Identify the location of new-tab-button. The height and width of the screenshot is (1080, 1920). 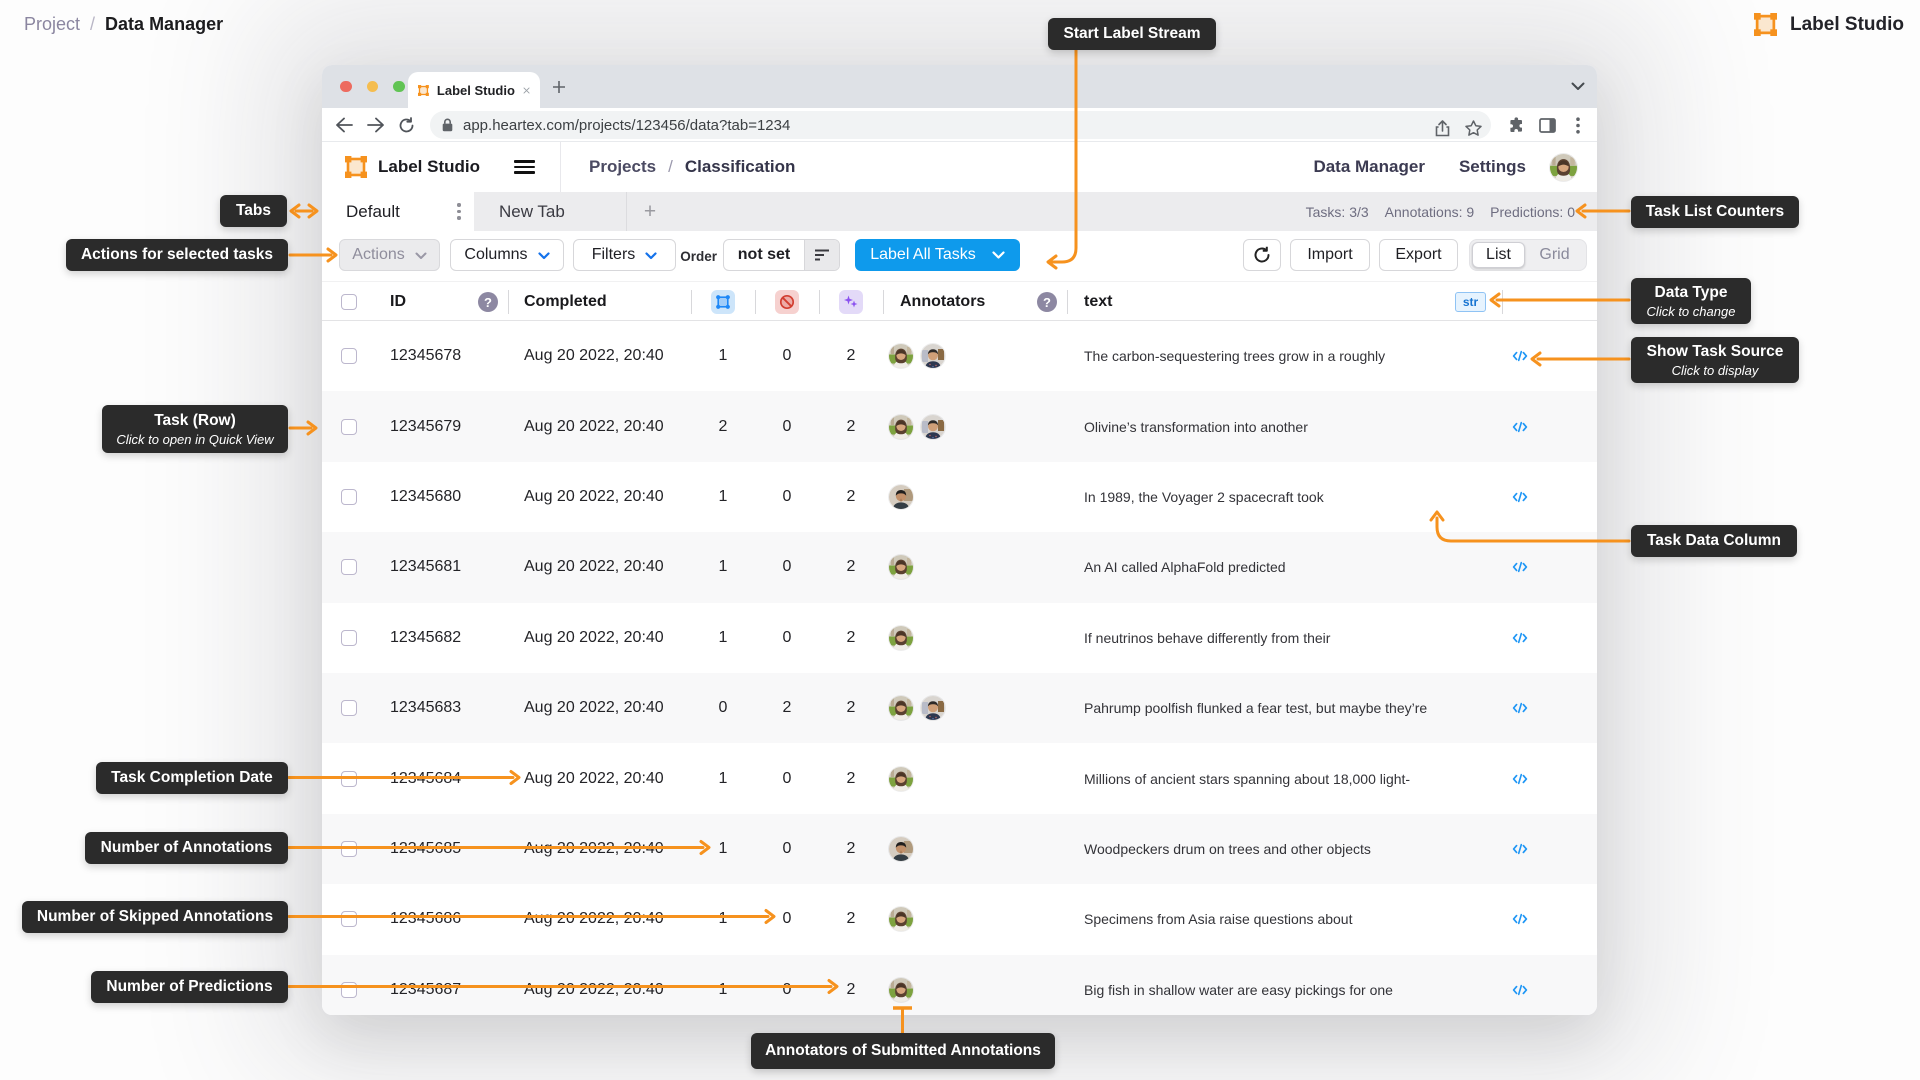
(559, 86).